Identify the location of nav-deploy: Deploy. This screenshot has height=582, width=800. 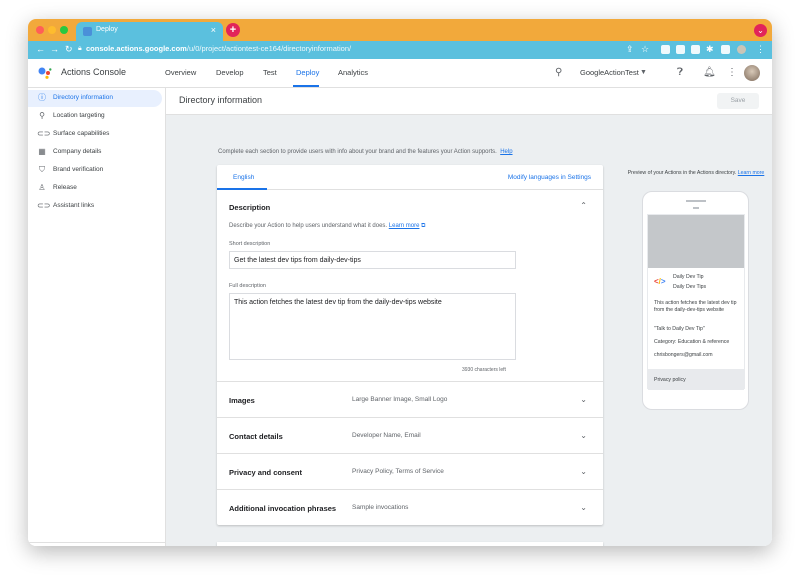
(307, 72).